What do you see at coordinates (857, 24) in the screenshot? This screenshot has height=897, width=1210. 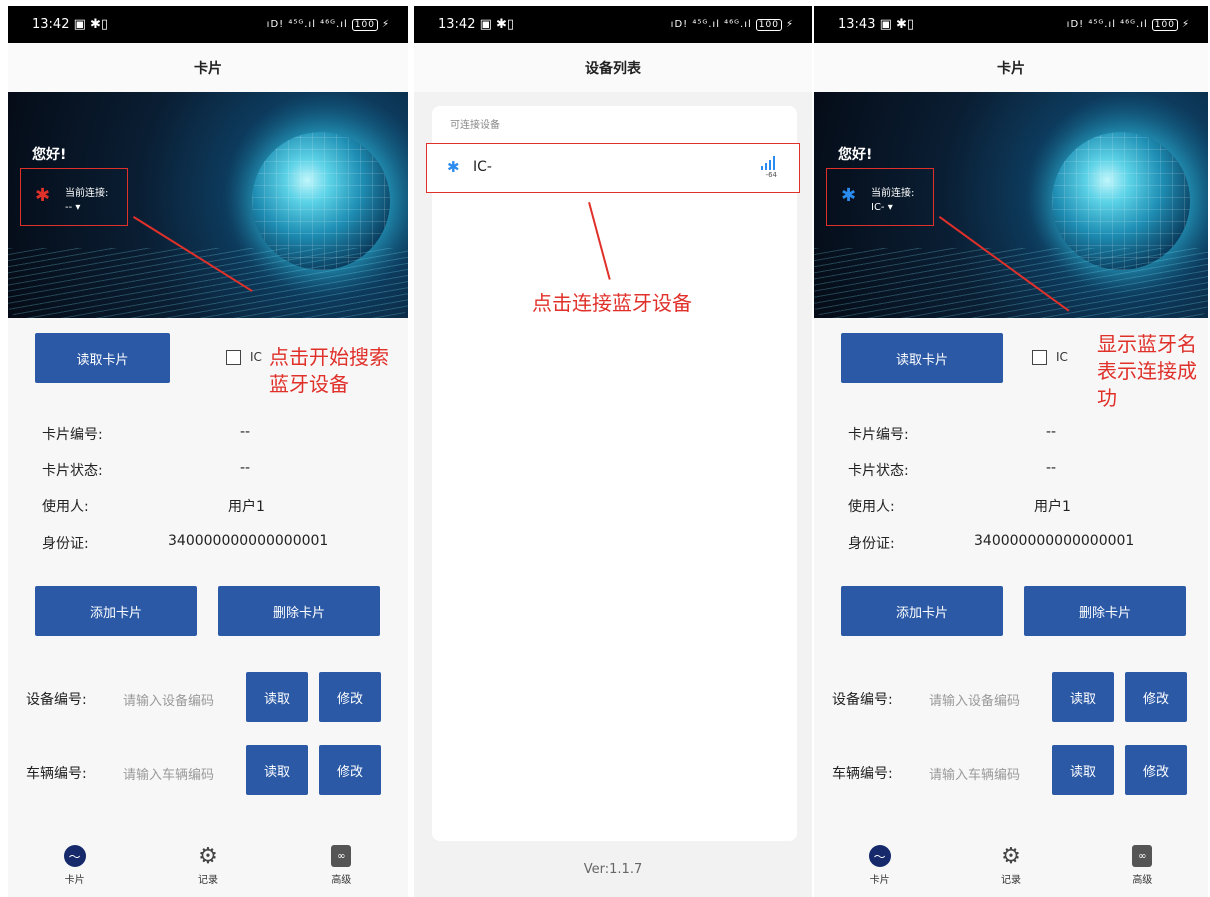 I see `status-time: 13:43` at bounding box center [857, 24].